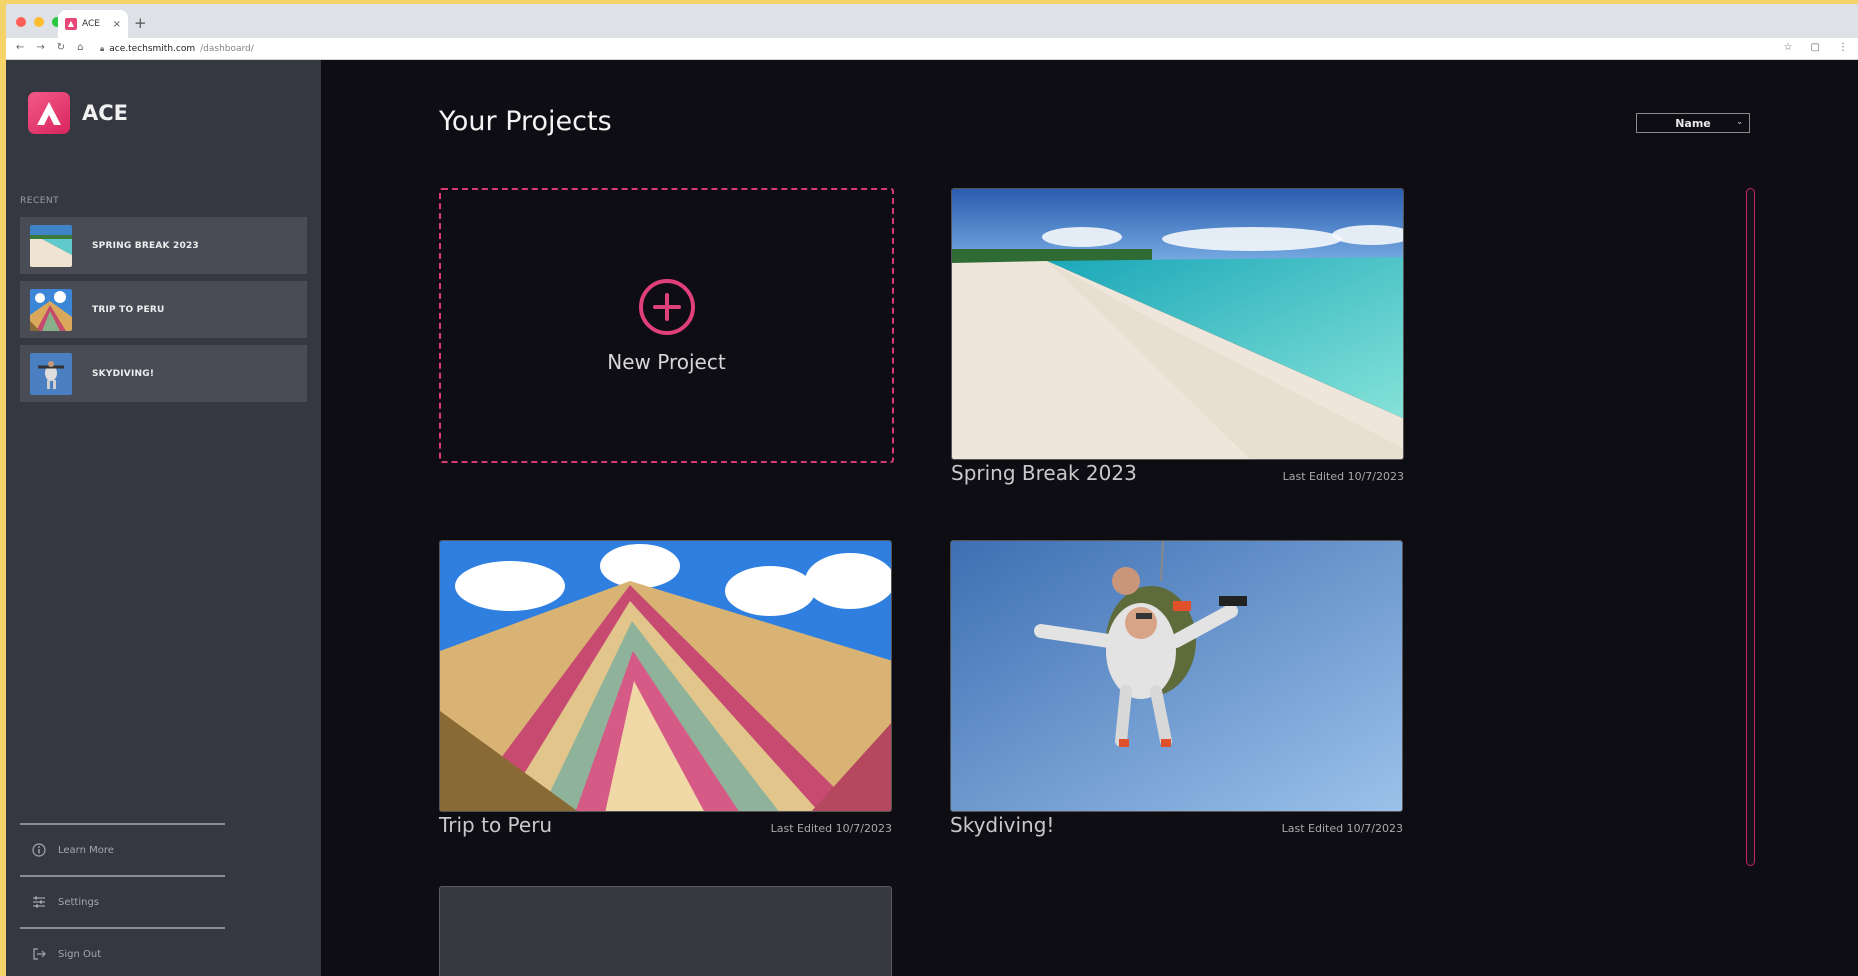 This screenshot has width=1858, height=976. I want to click on address-bar: 🔒︎ ace.techsmith.com/dashboard/, so click(940, 49).